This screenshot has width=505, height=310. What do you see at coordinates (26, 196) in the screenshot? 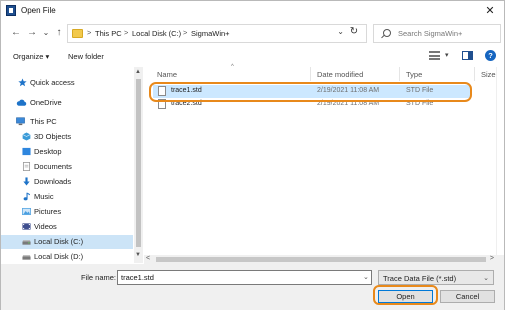
I see `music-icon` at bounding box center [26, 196].